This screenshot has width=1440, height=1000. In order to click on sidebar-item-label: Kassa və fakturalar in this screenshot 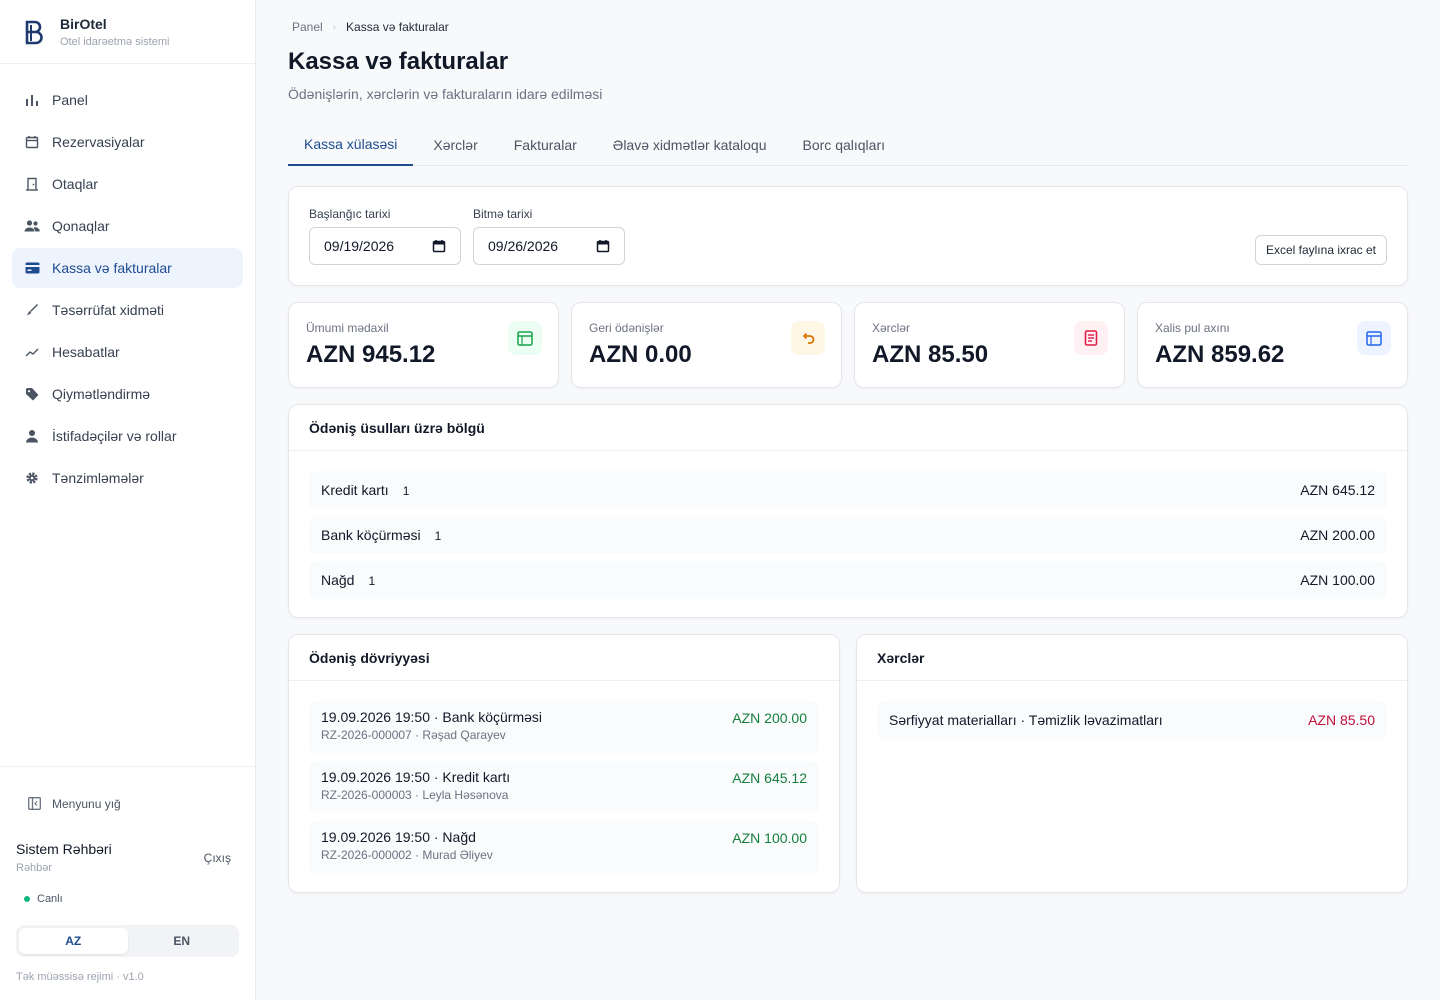, I will do `click(112, 268)`.